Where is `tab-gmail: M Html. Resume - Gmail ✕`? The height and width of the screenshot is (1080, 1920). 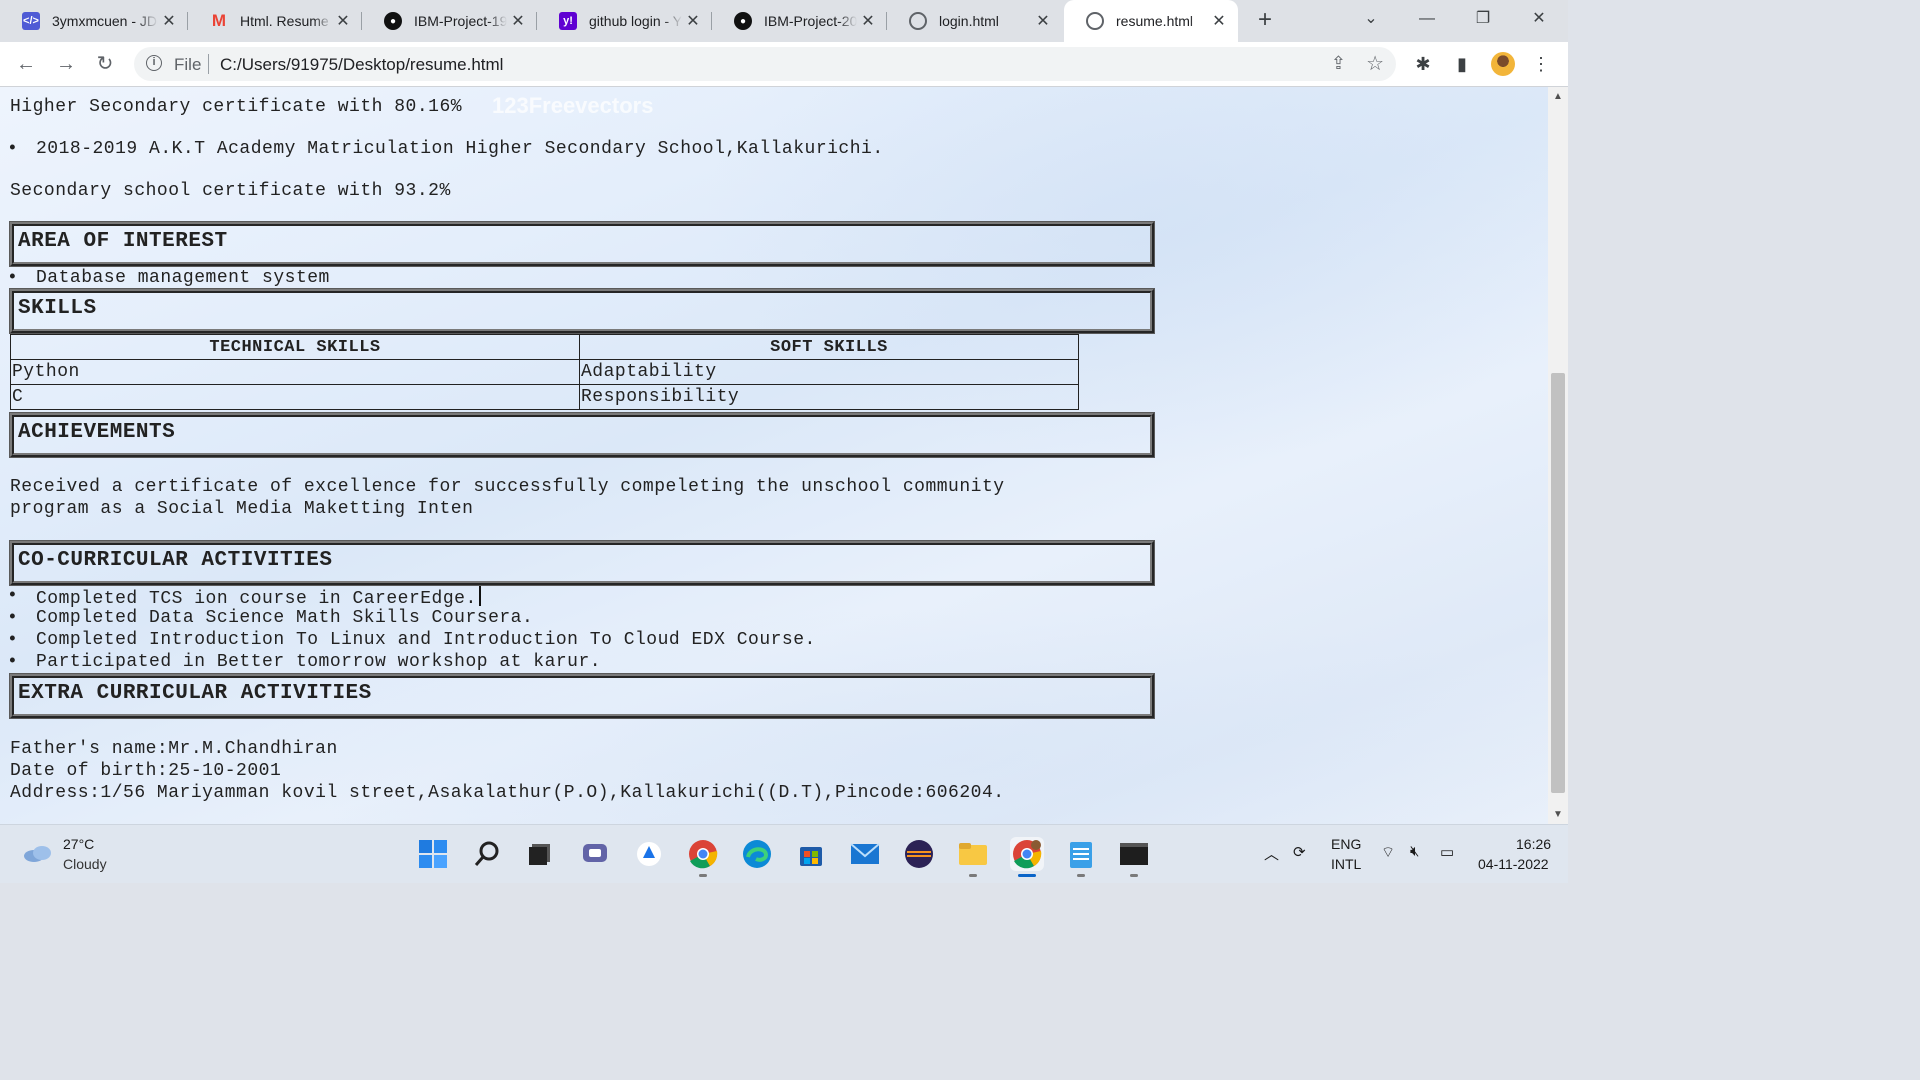 tab-gmail: M Html. Resume - Gmail ✕ is located at coordinates (275, 21).